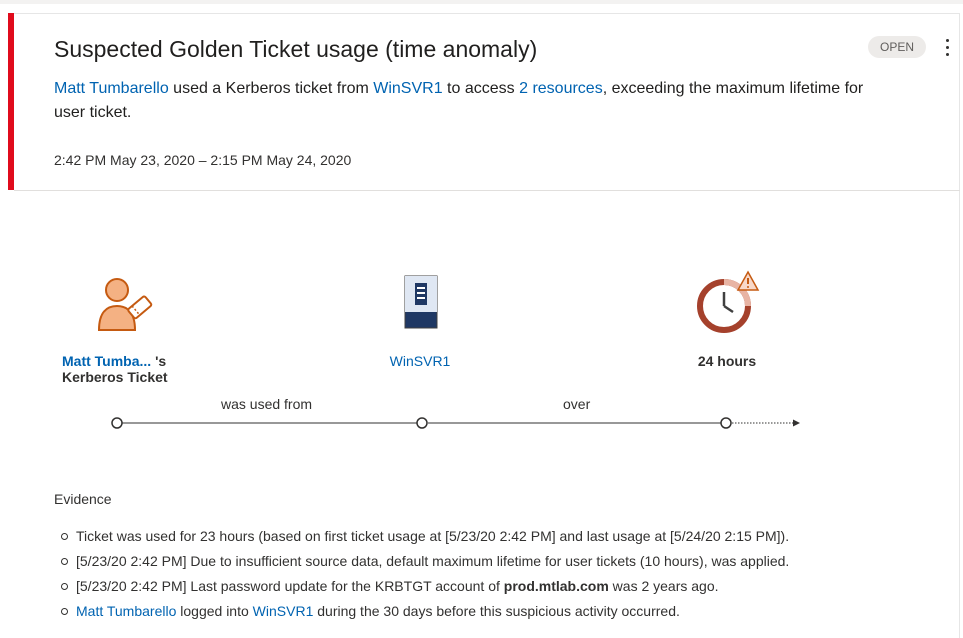 This screenshot has width=963, height=638. What do you see at coordinates (111, 88) in the screenshot?
I see `user-link: Matt Tumbarello` at bounding box center [111, 88].